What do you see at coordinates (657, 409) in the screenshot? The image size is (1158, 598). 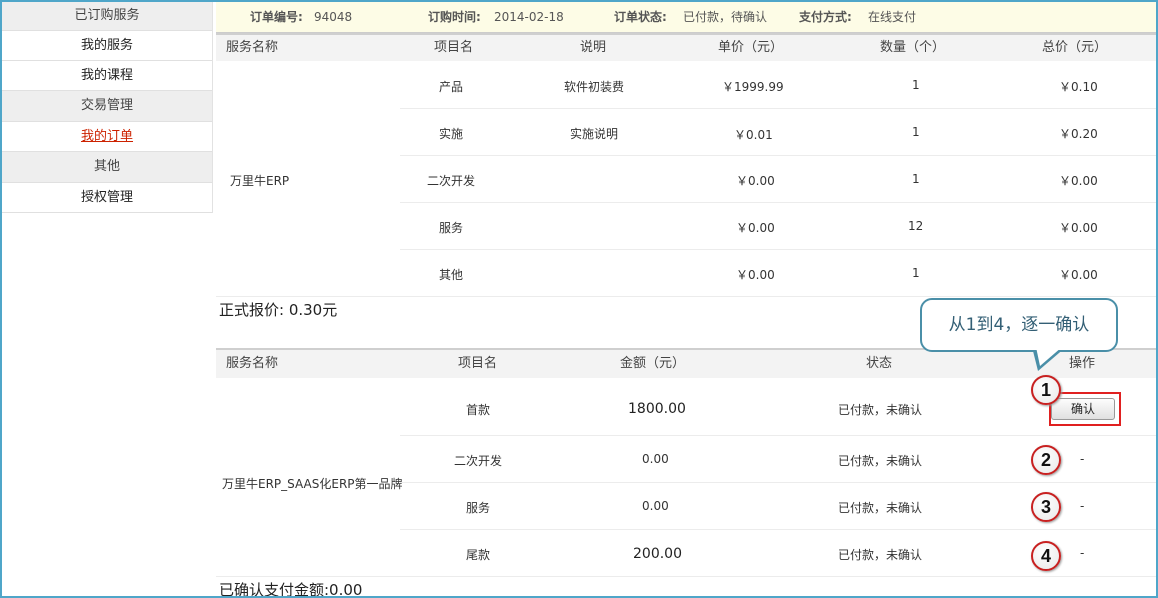 I see `payment-amount: 1800.00` at bounding box center [657, 409].